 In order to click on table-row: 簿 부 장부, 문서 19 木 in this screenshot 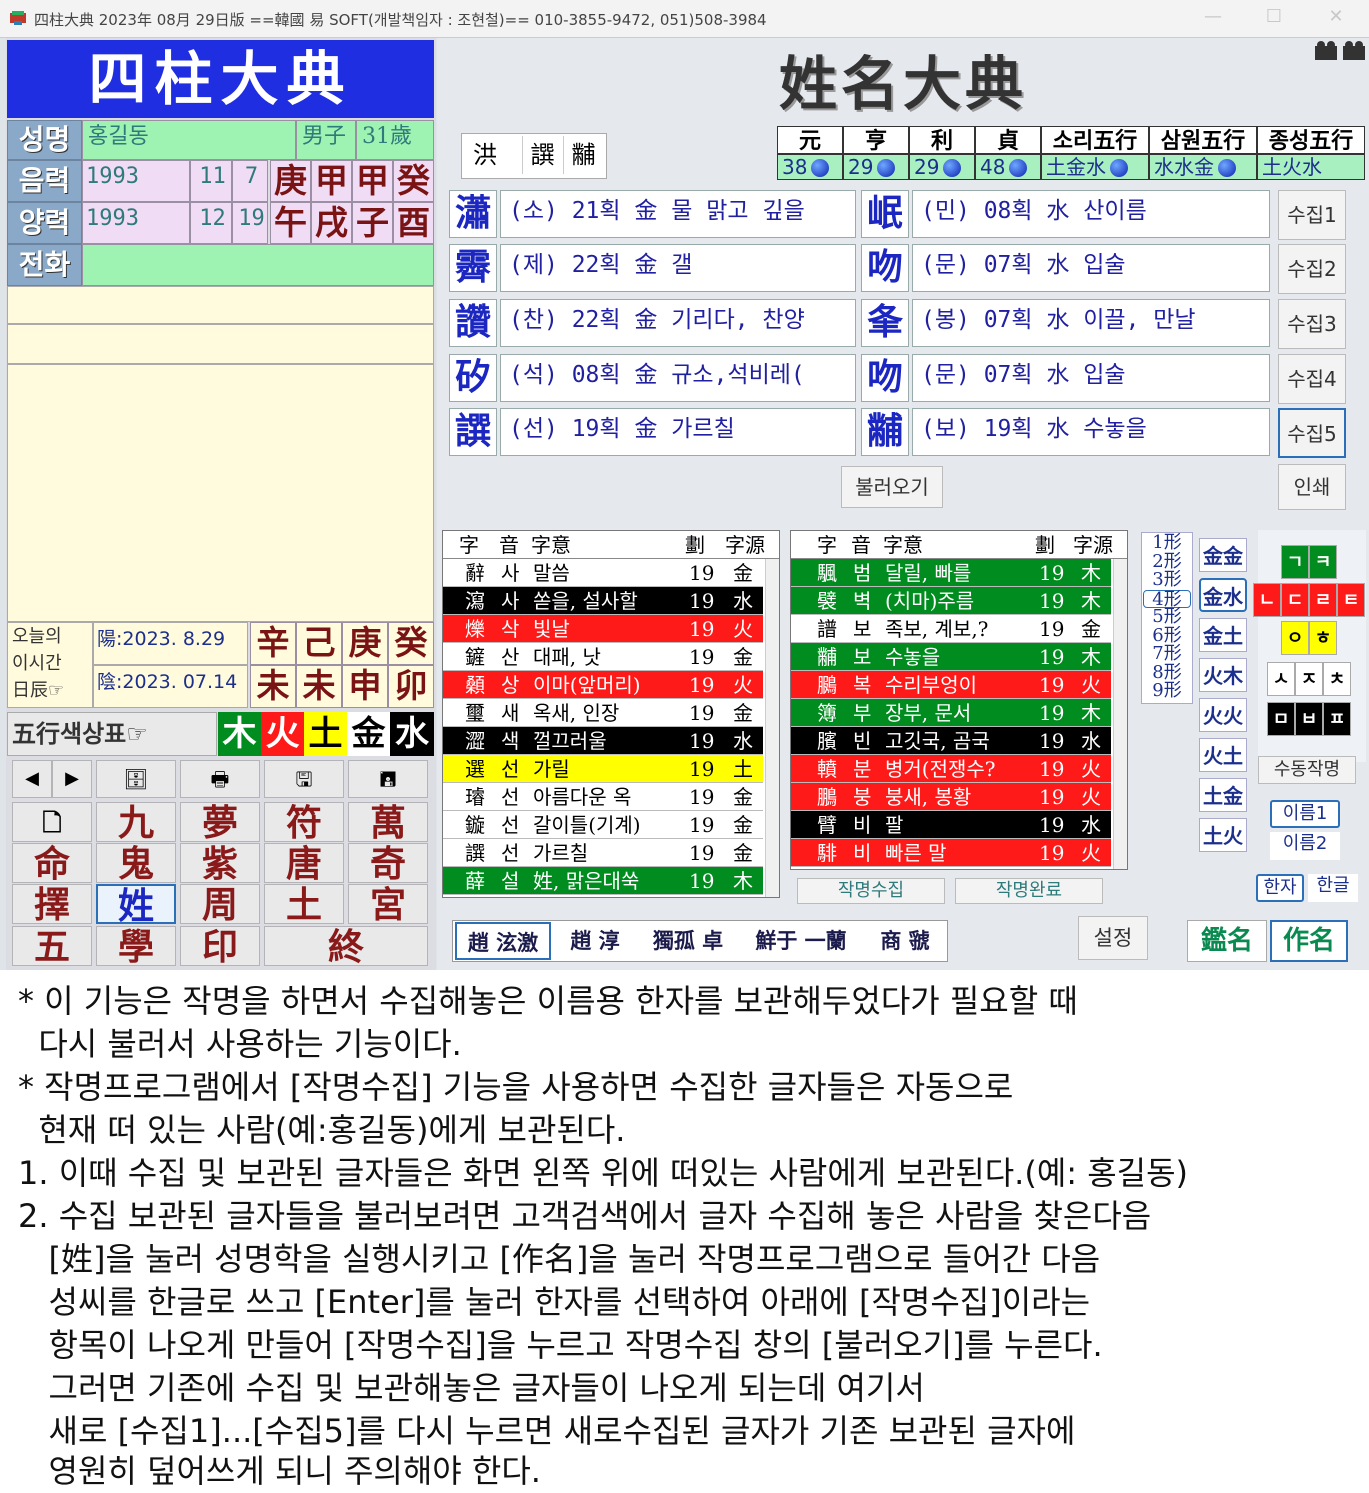, I will do `click(951, 713)`.